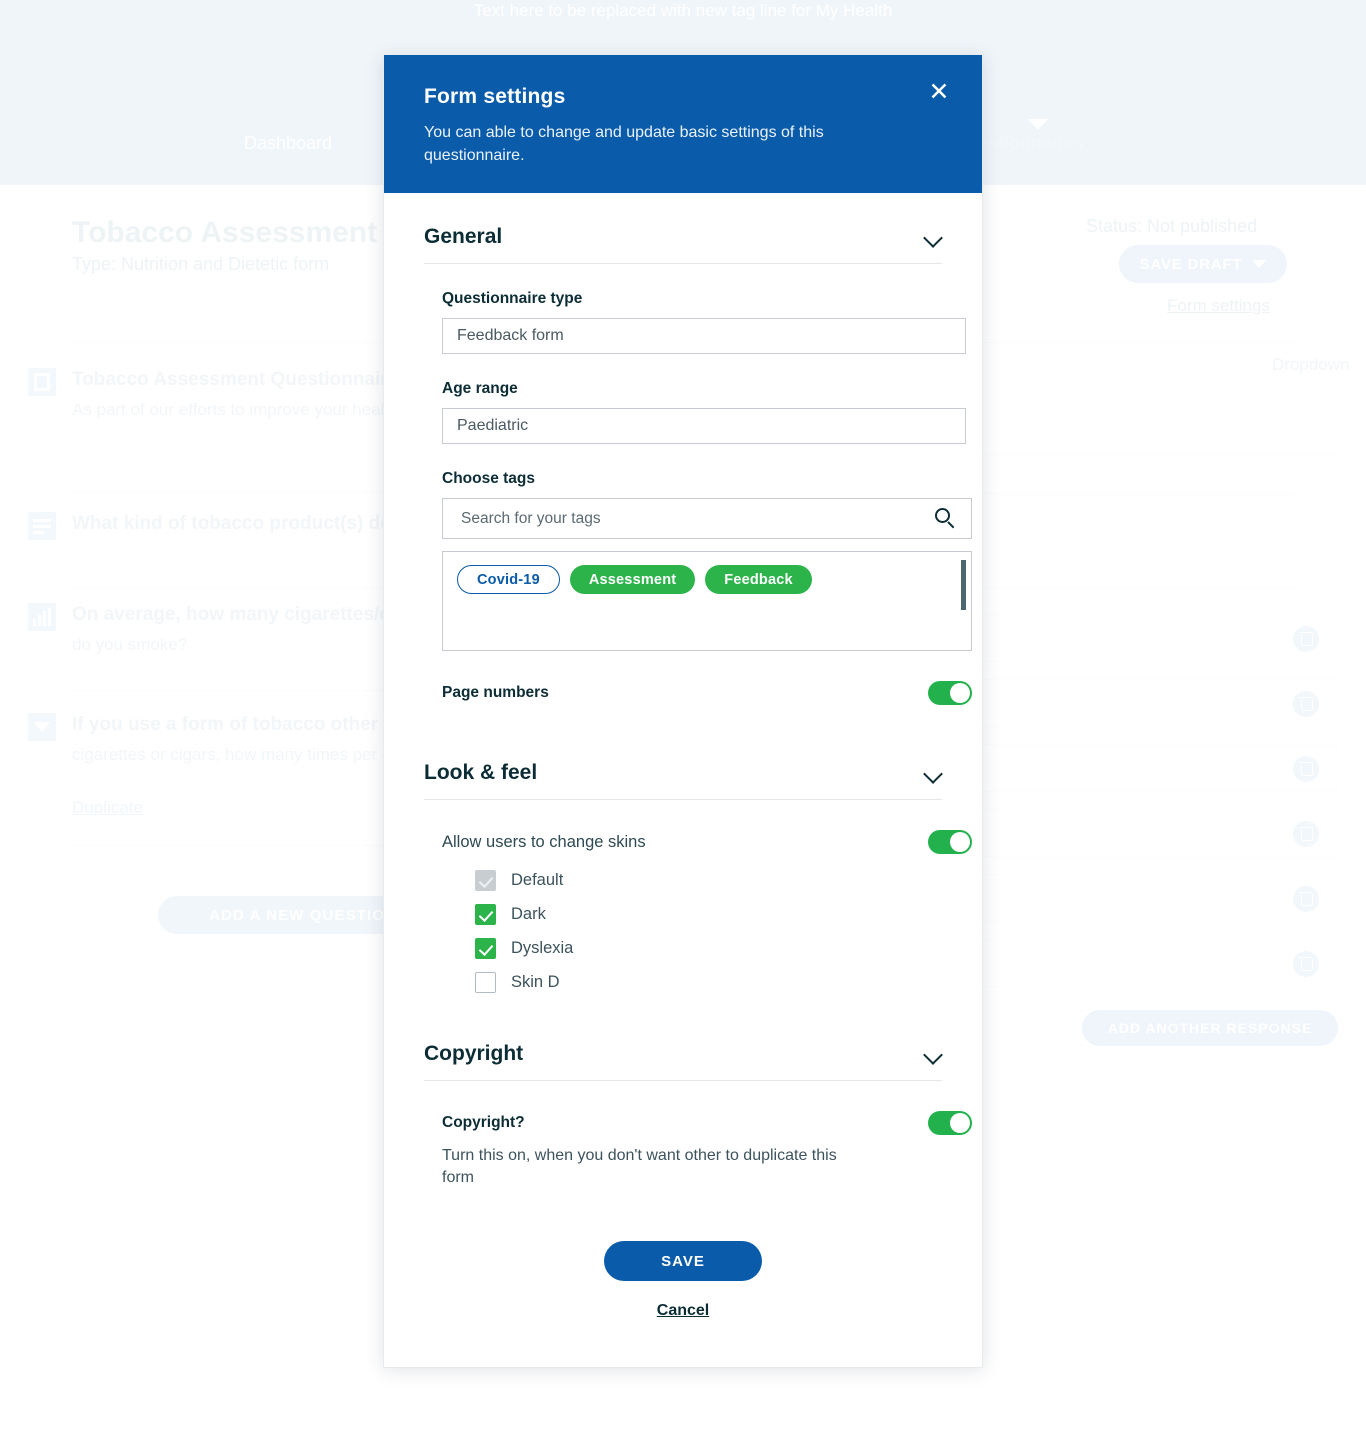 The height and width of the screenshot is (1441, 1366). Describe the element at coordinates (707, 1123) in the screenshot. I see `copyright-row: Copyright?` at that location.